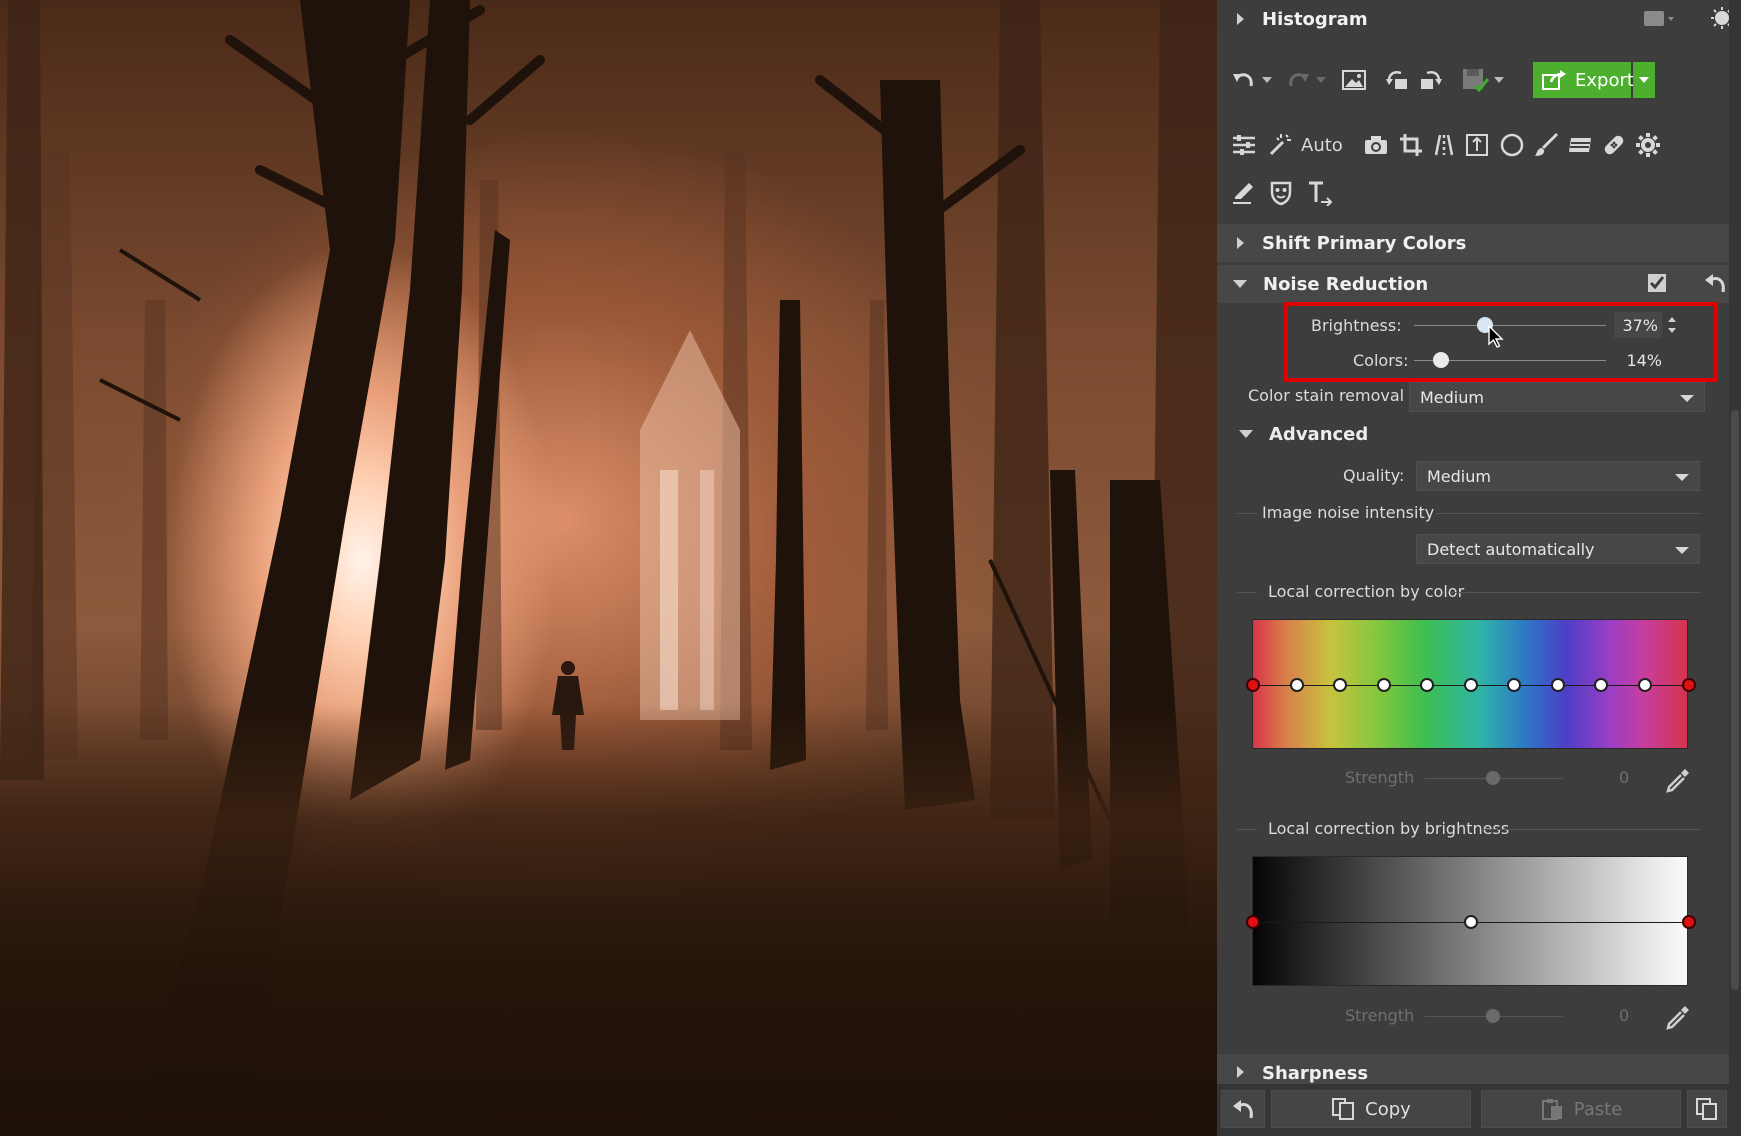 The height and width of the screenshot is (1136, 1741). What do you see at coordinates (1243, 193) in the screenshot?
I see `eraser-icon` at bounding box center [1243, 193].